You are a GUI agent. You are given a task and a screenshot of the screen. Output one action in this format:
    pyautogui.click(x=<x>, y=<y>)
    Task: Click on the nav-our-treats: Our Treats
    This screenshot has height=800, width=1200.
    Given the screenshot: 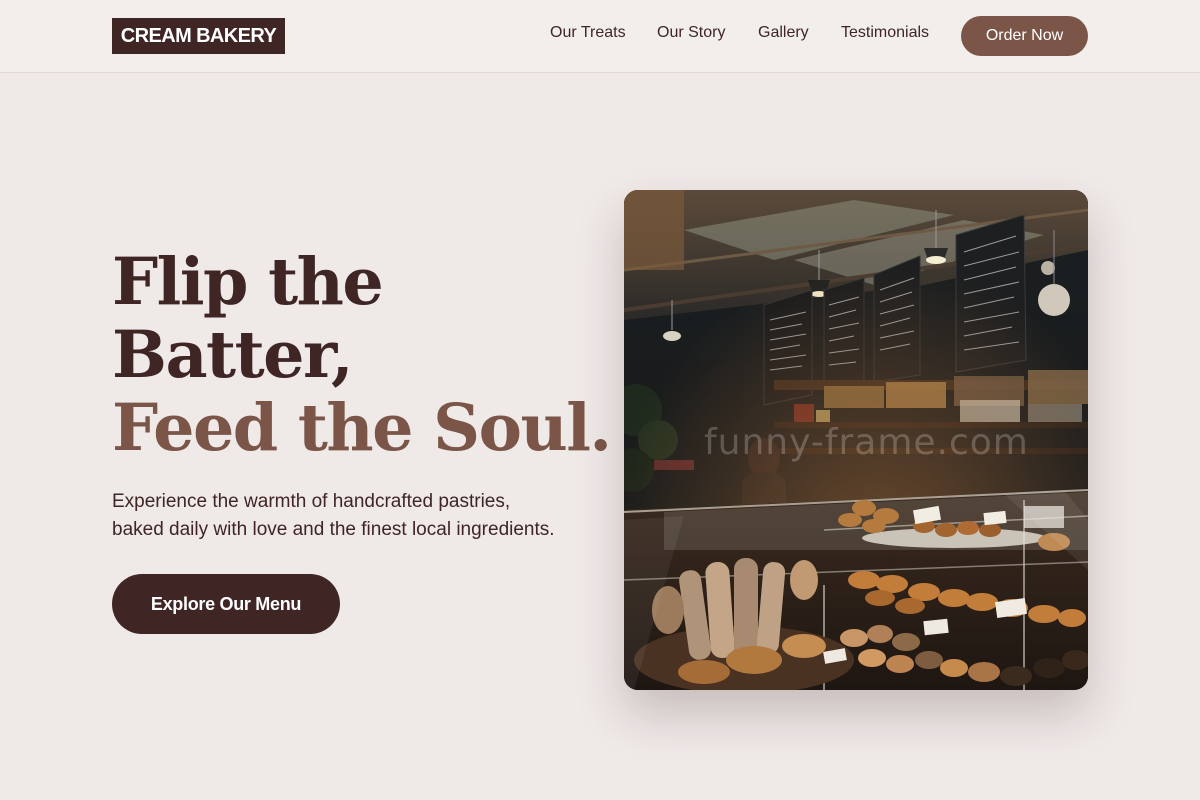 What is the action you would take?
    pyautogui.click(x=588, y=35)
    